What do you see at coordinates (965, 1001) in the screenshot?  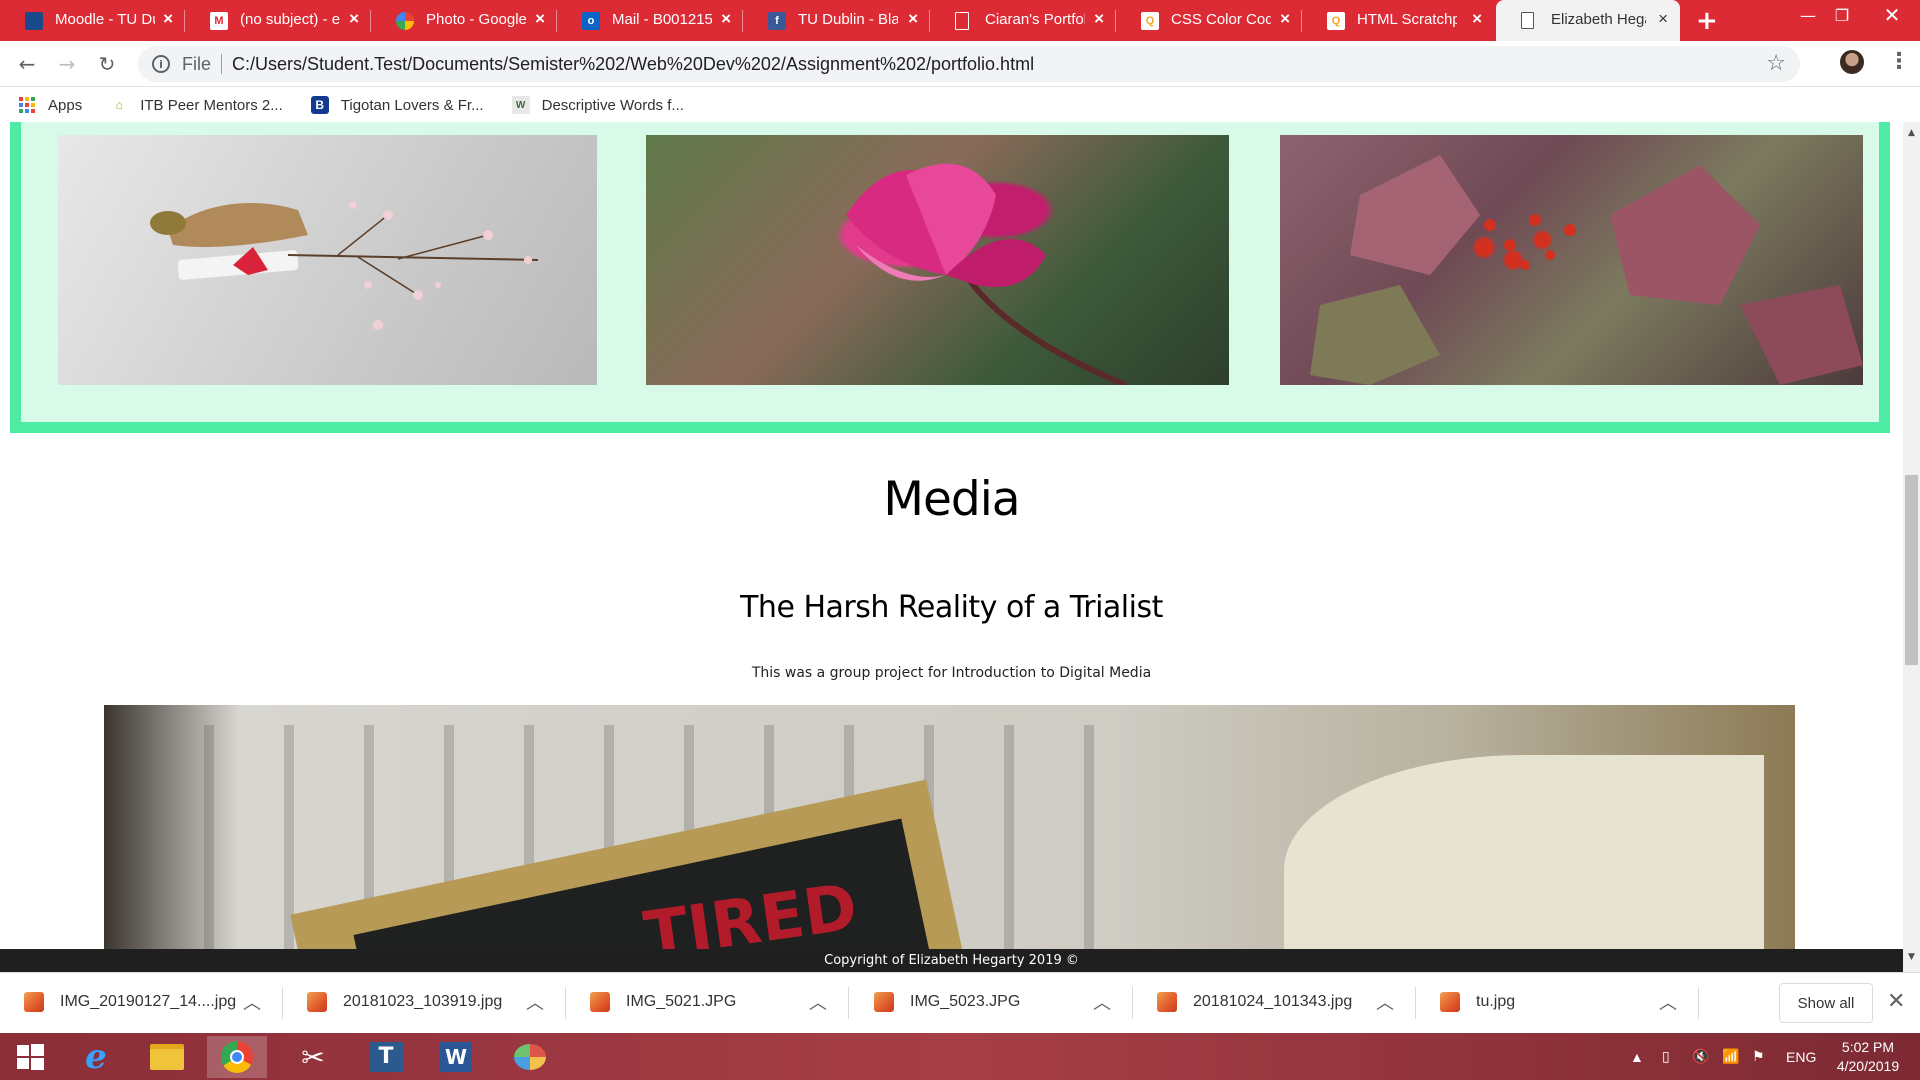 I see `download-filename: IMG_5023.JPG` at bounding box center [965, 1001].